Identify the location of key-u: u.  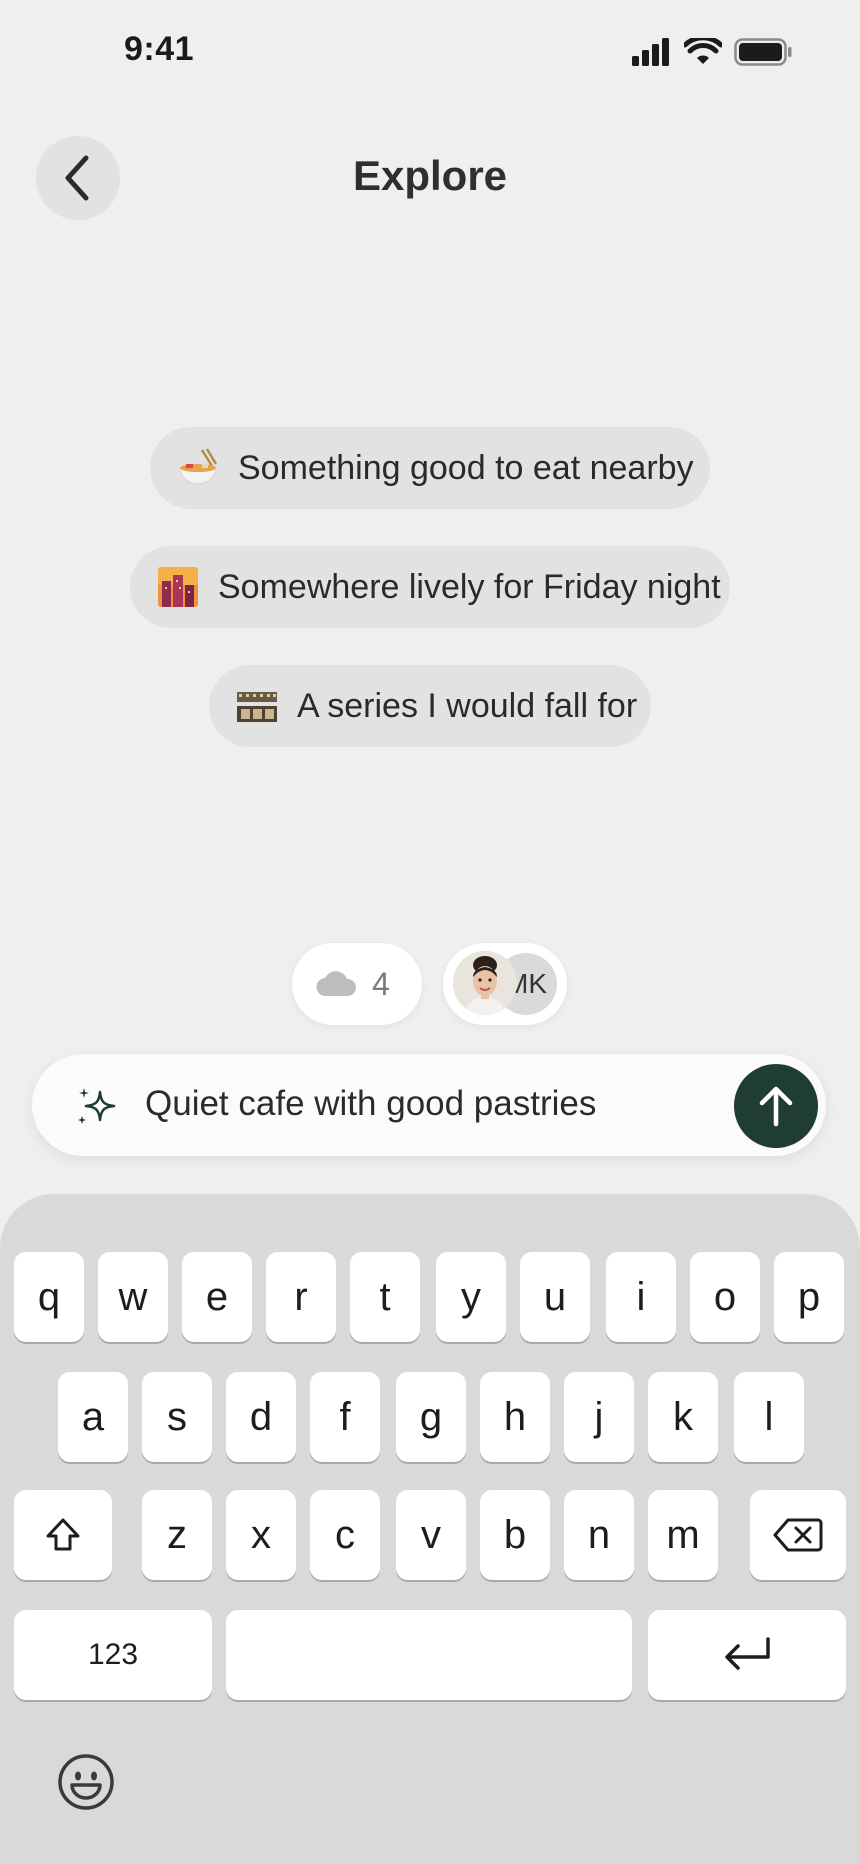
(555, 1297).